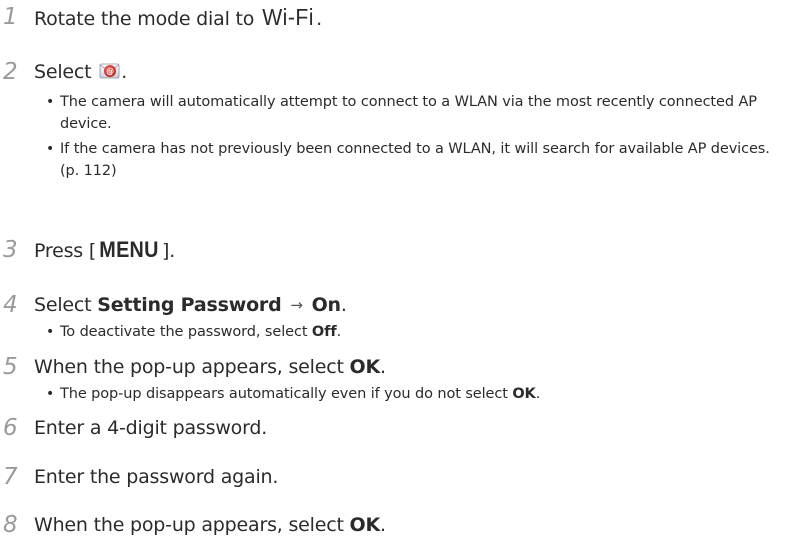 The image size is (785, 542). I want to click on step-1: 1 Rotate the mode dial to Wi-Fi., so click(392, 17).